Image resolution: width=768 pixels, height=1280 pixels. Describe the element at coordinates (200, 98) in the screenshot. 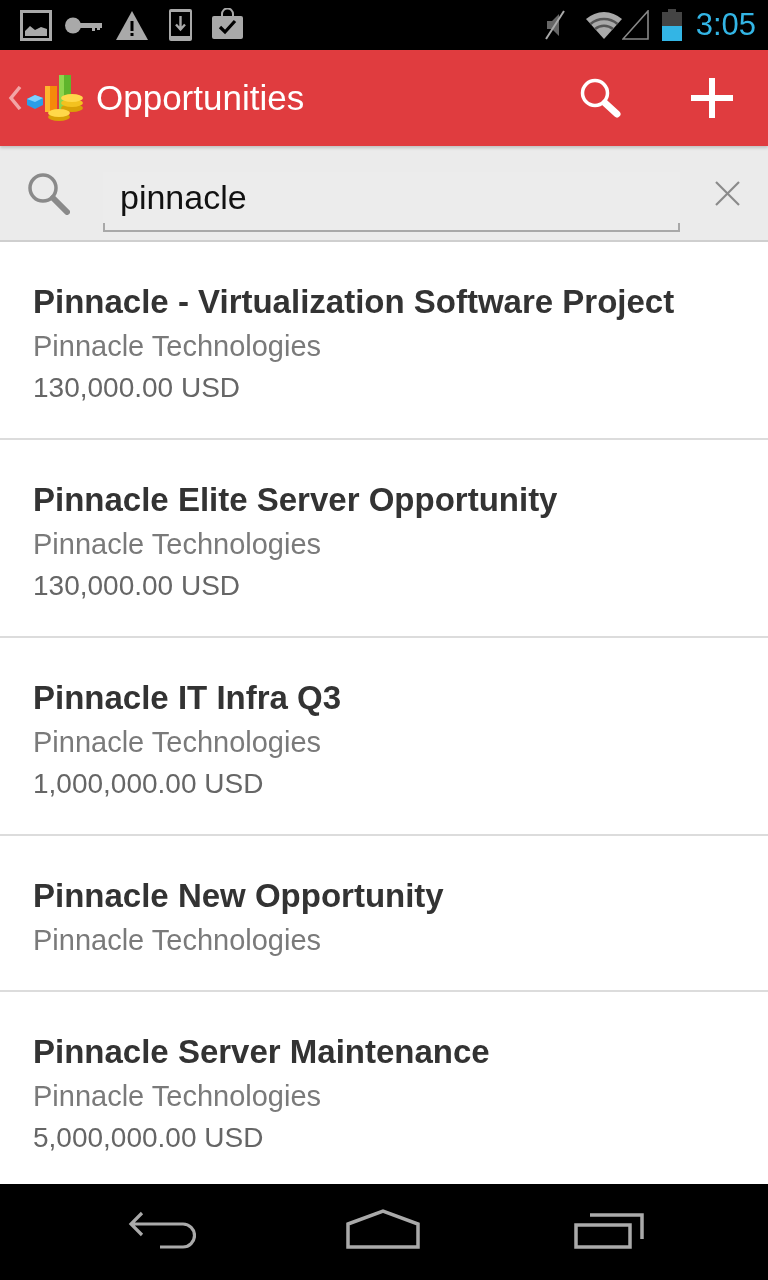

I see `screen-title: Opportunities` at that location.